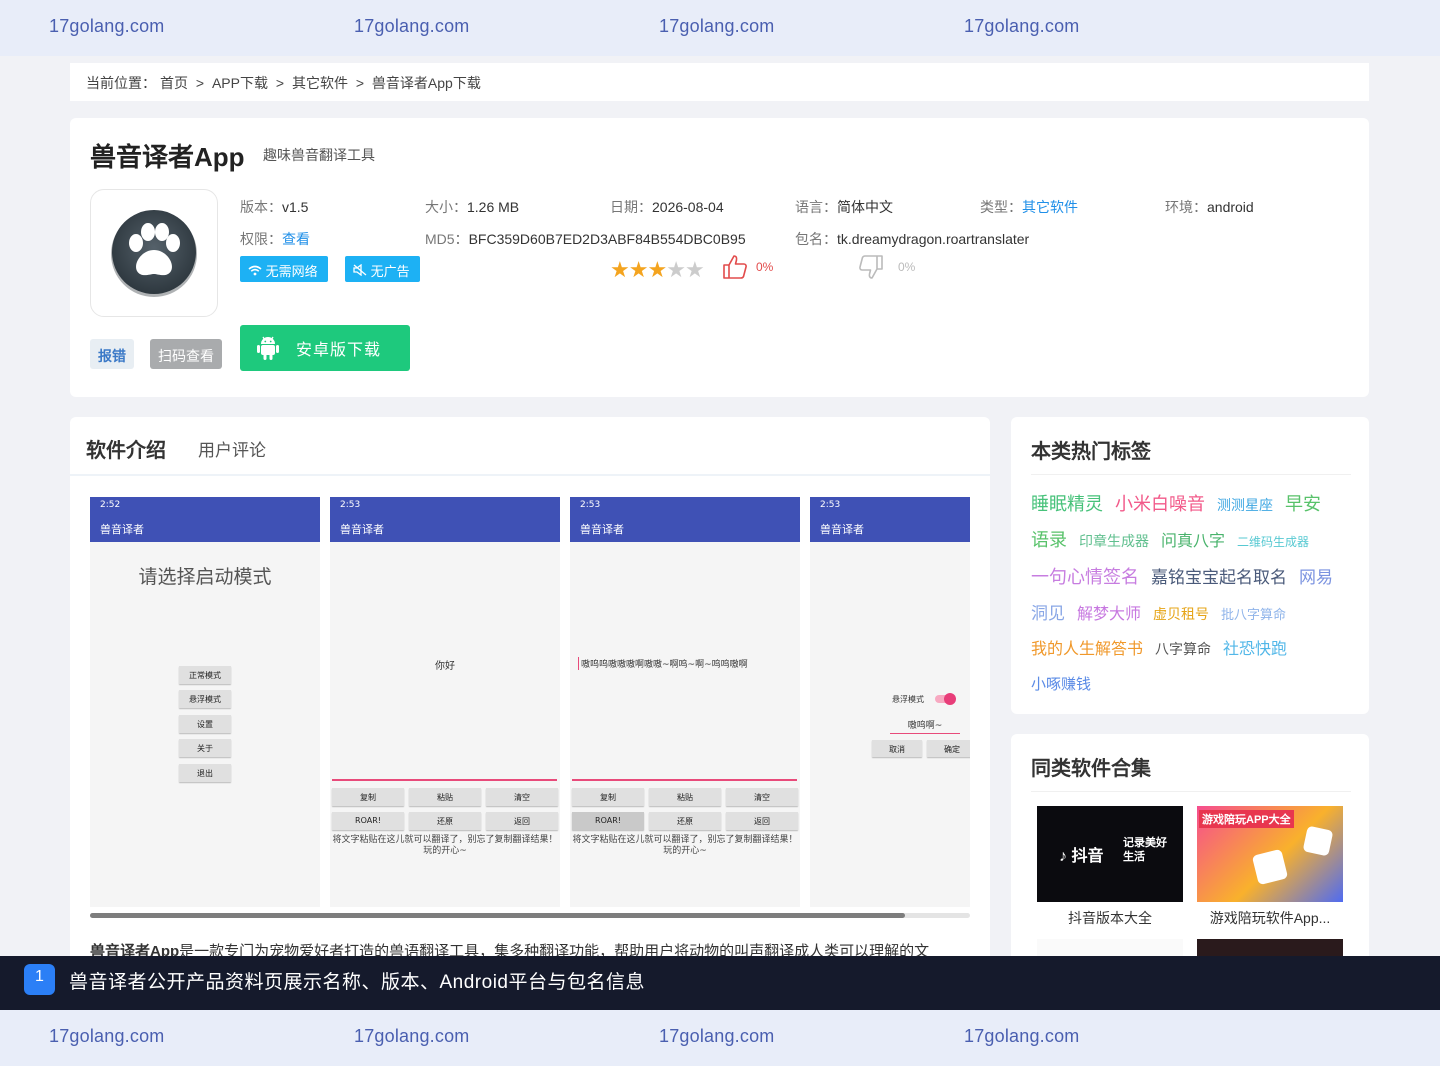 The width and height of the screenshot is (1440, 1066). I want to click on hot-tag-link: 语录, so click(1049, 540).